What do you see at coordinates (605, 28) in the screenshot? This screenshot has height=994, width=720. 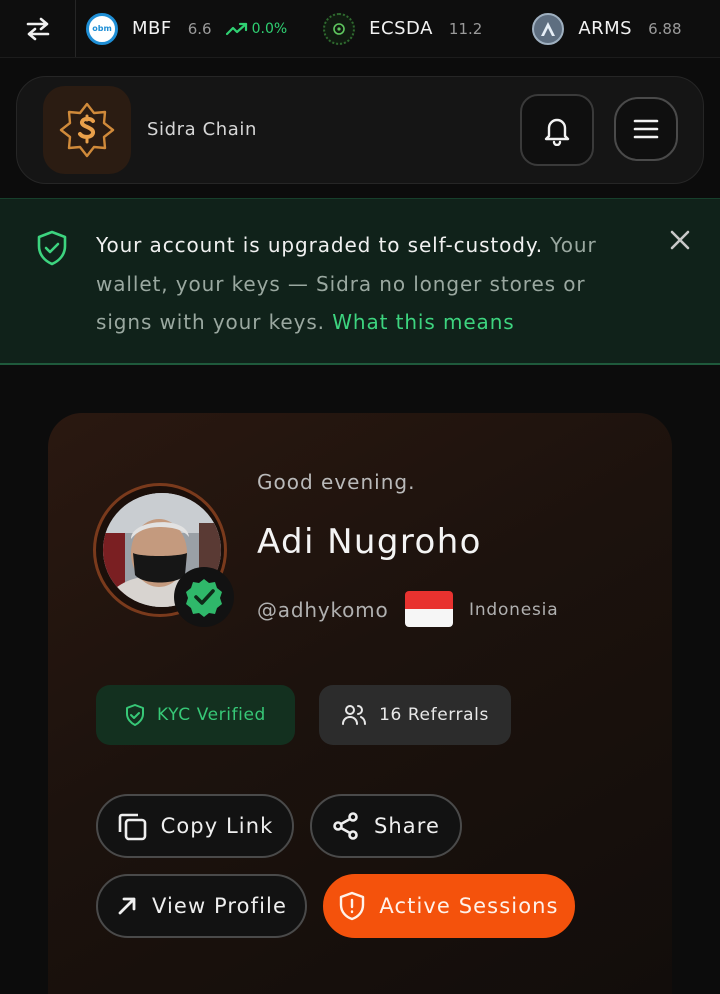 I see `ticker-symbol: ARMS` at bounding box center [605, 28].